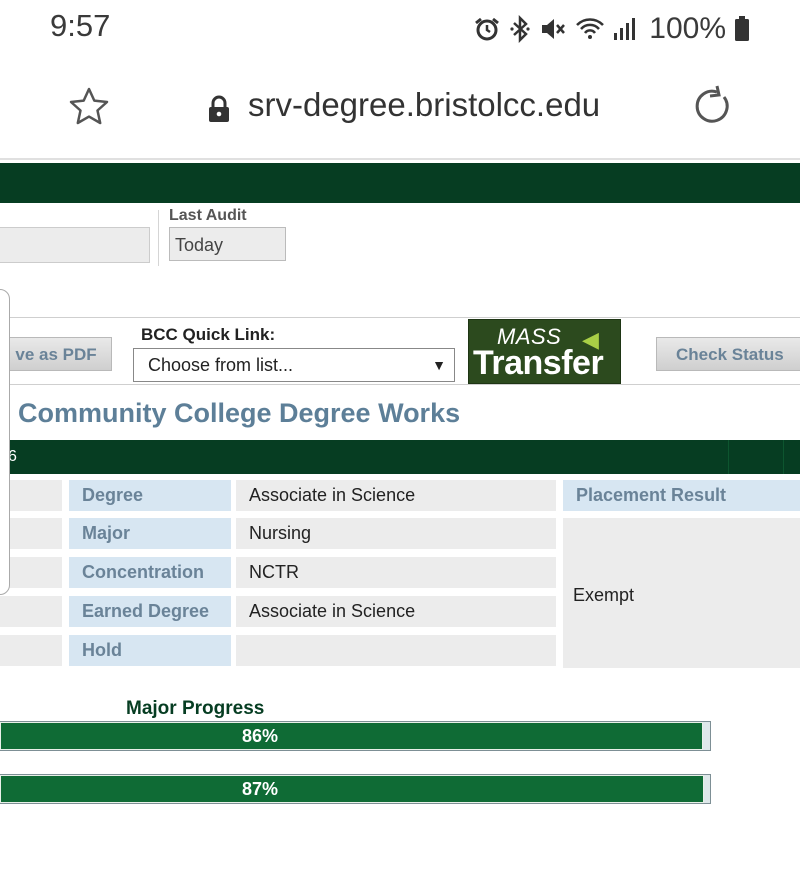  Describe the element at coordinates (553, 29) in the screenshot. I see `mute-icon` at that location.